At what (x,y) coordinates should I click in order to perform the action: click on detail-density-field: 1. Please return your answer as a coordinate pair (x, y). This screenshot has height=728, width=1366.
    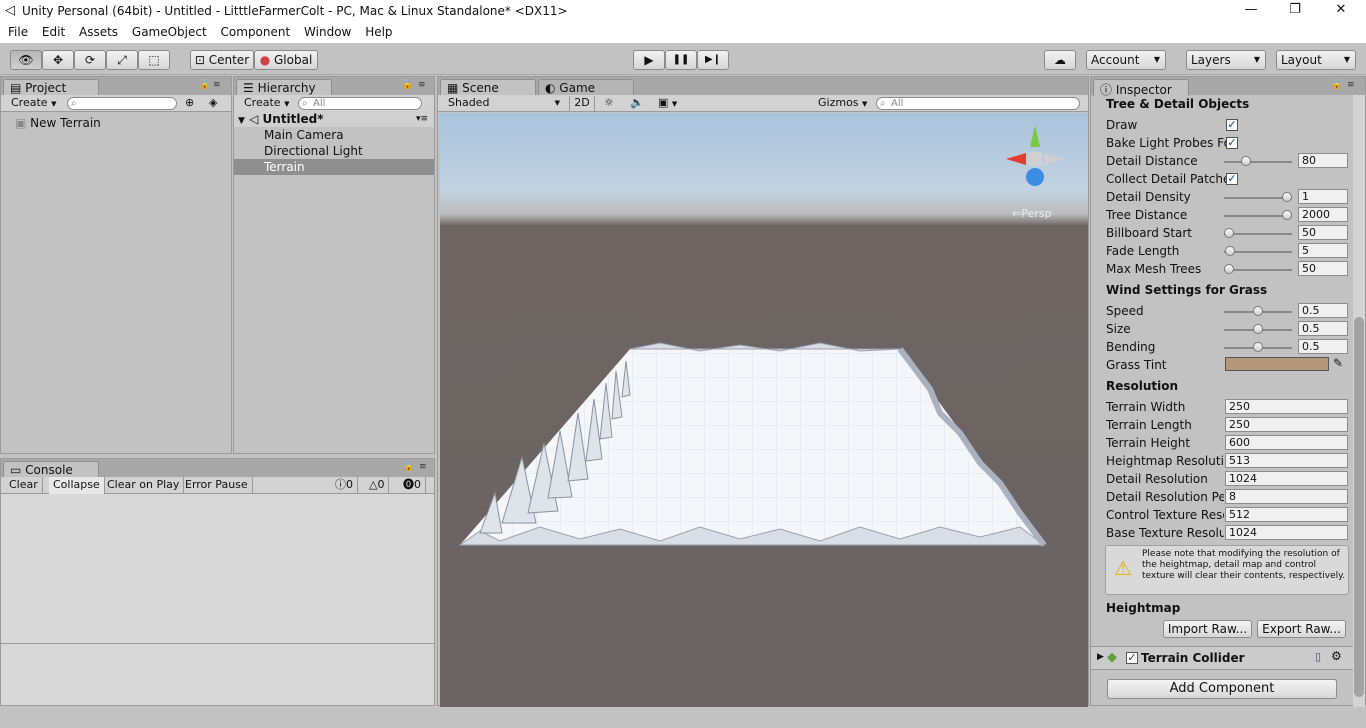
    Looking at the image, I should click on (1323, 196).